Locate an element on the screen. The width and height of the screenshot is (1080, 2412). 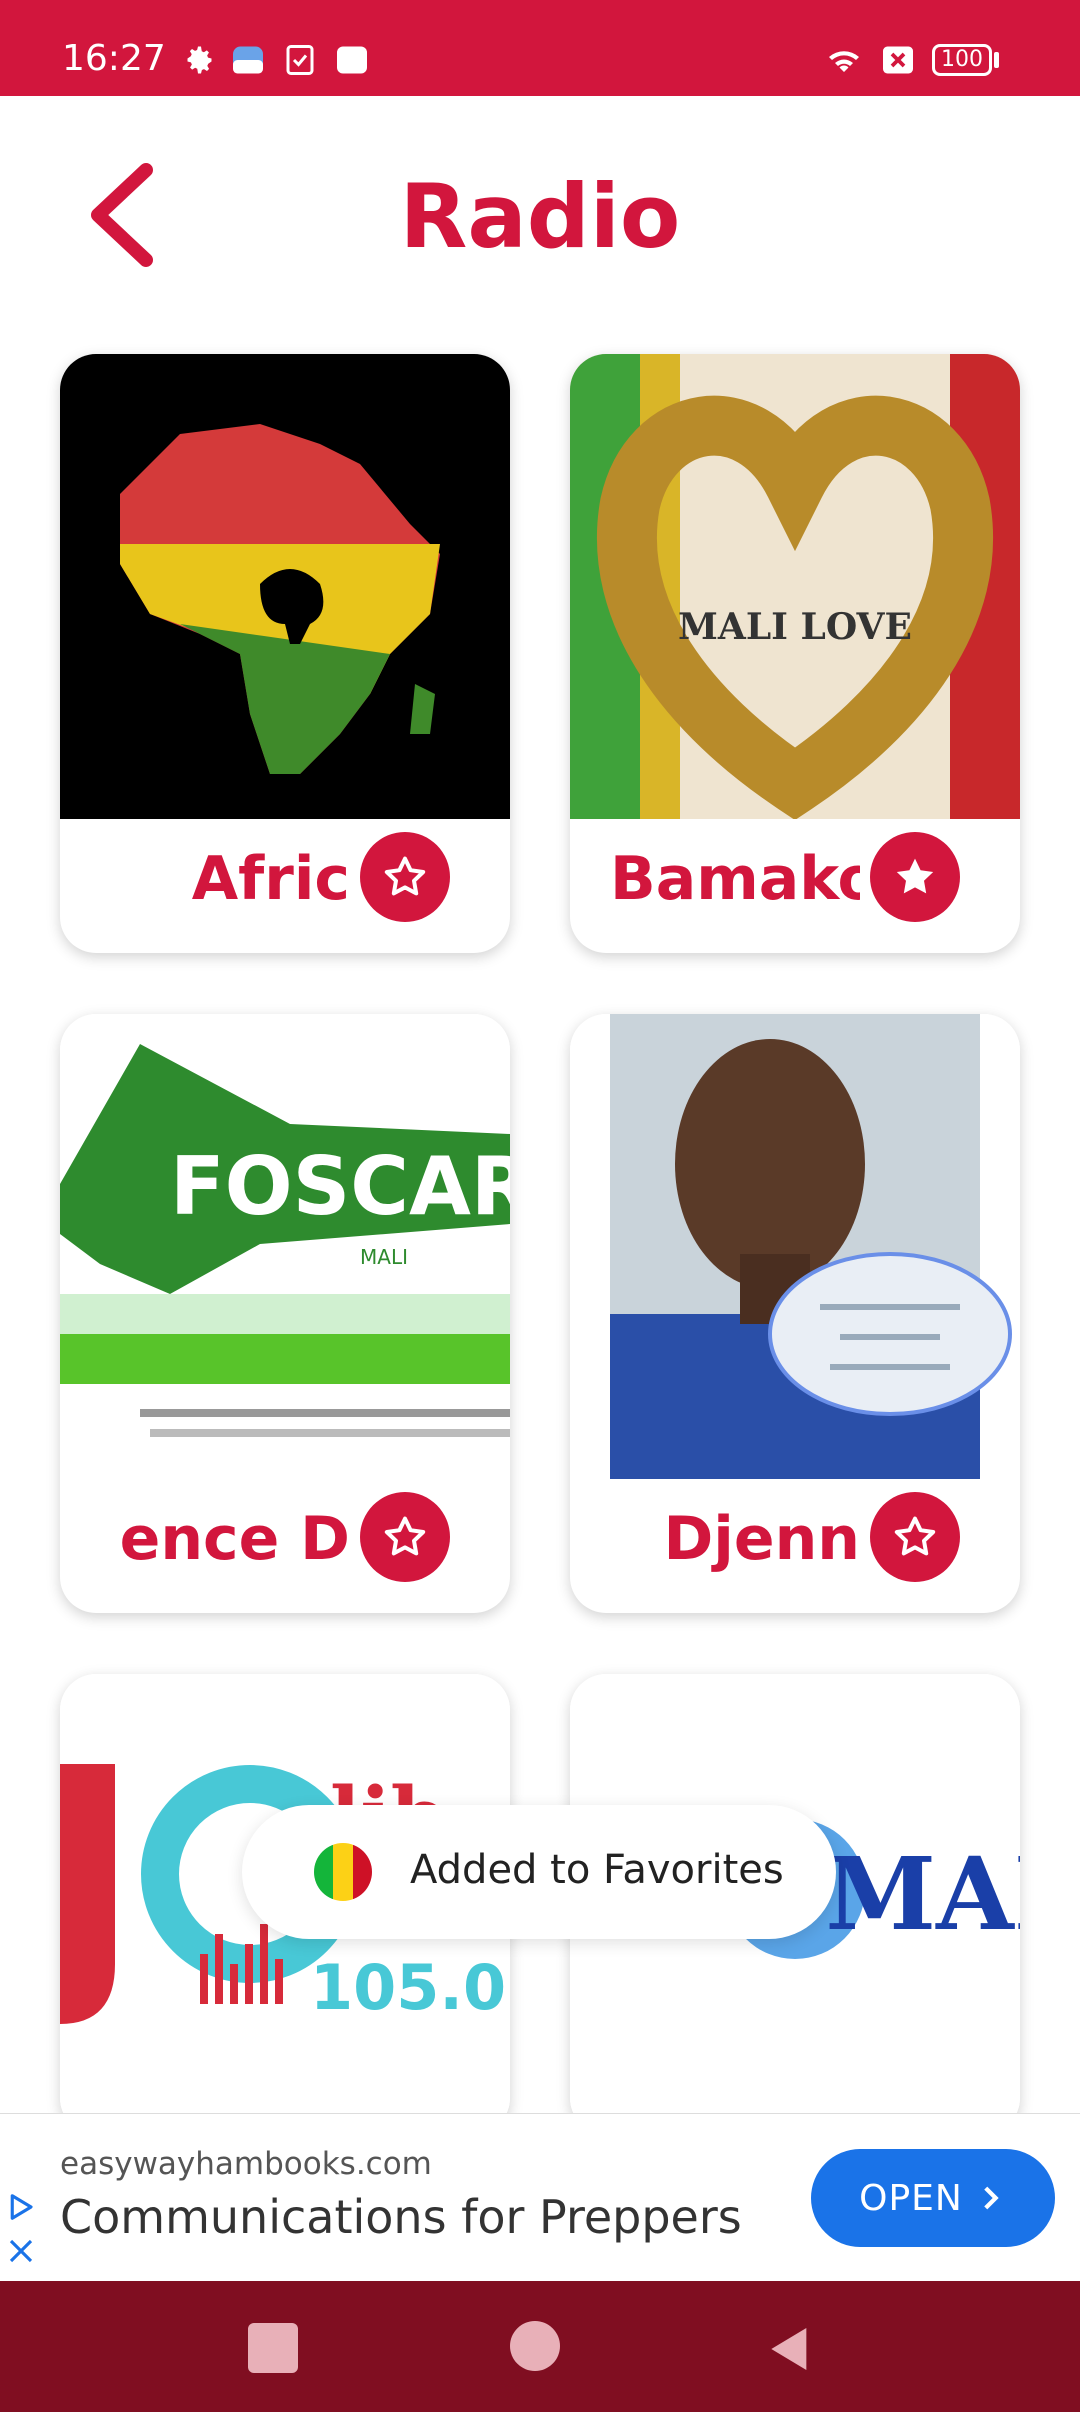
foscar-text: FOSCAR is located at coordinates (340, 1186).